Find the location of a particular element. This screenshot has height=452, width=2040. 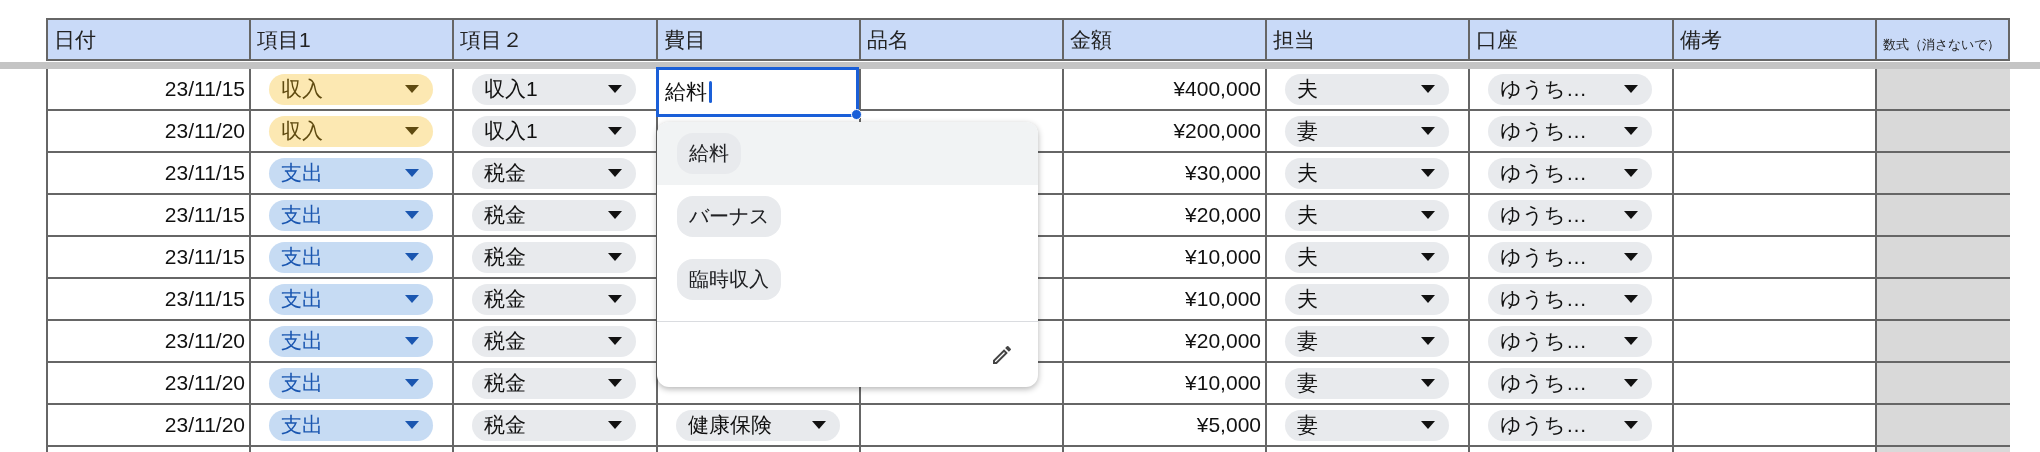

column-header: 備考 is located at coordinates (1773, 40).